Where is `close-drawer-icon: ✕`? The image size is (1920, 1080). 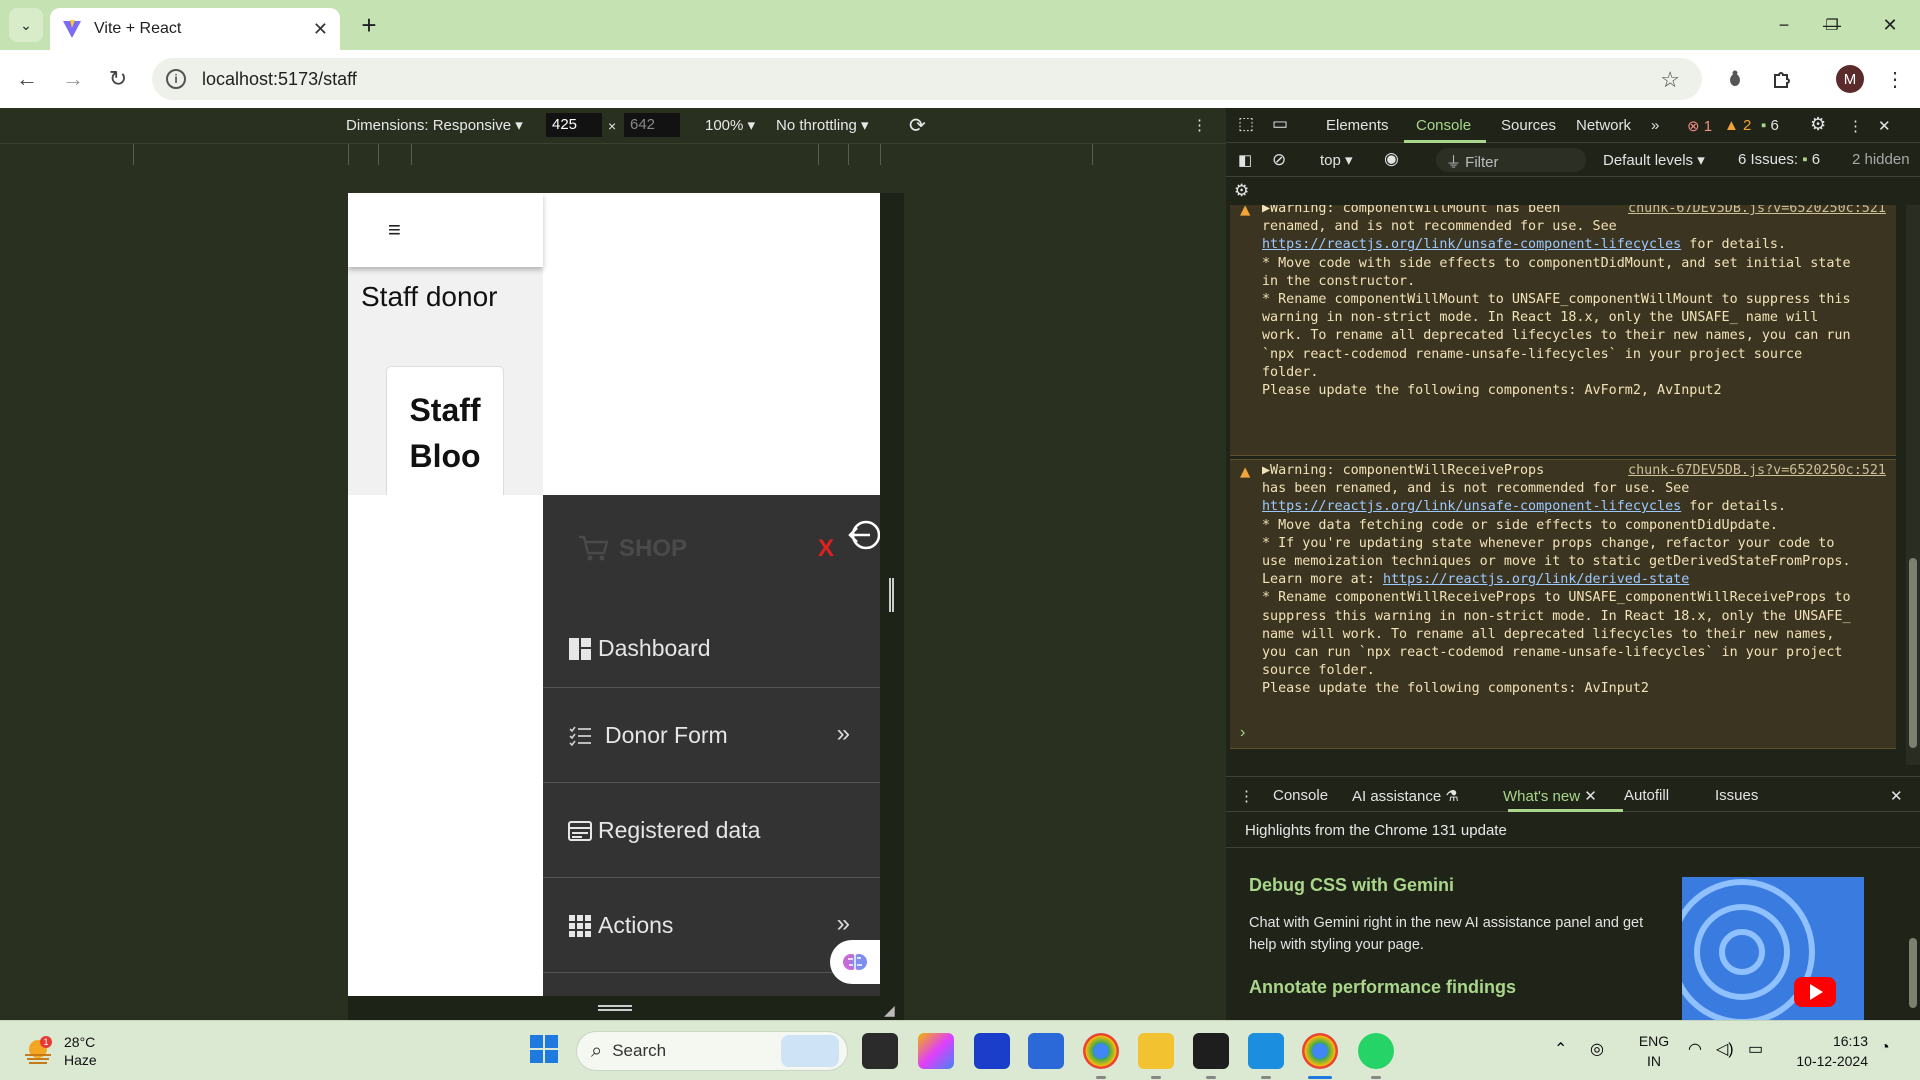 close-drawer-icon: ✕ is located at coordinates (1896, 796).